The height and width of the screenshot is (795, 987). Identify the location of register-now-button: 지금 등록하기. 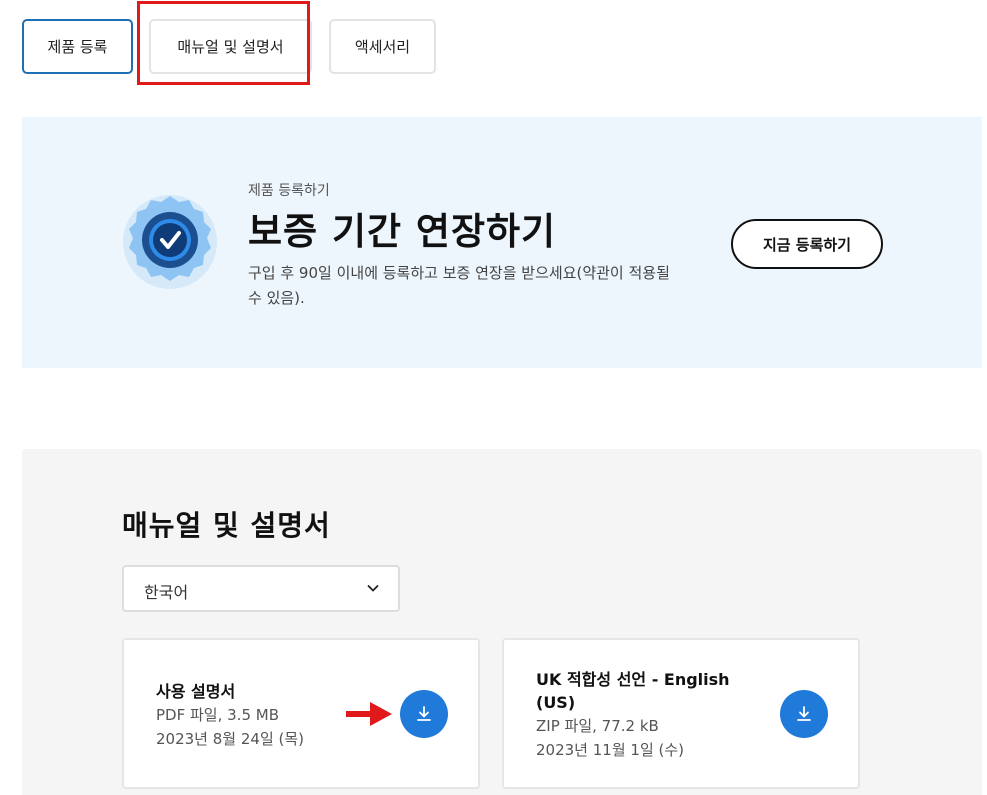
(807, 244).